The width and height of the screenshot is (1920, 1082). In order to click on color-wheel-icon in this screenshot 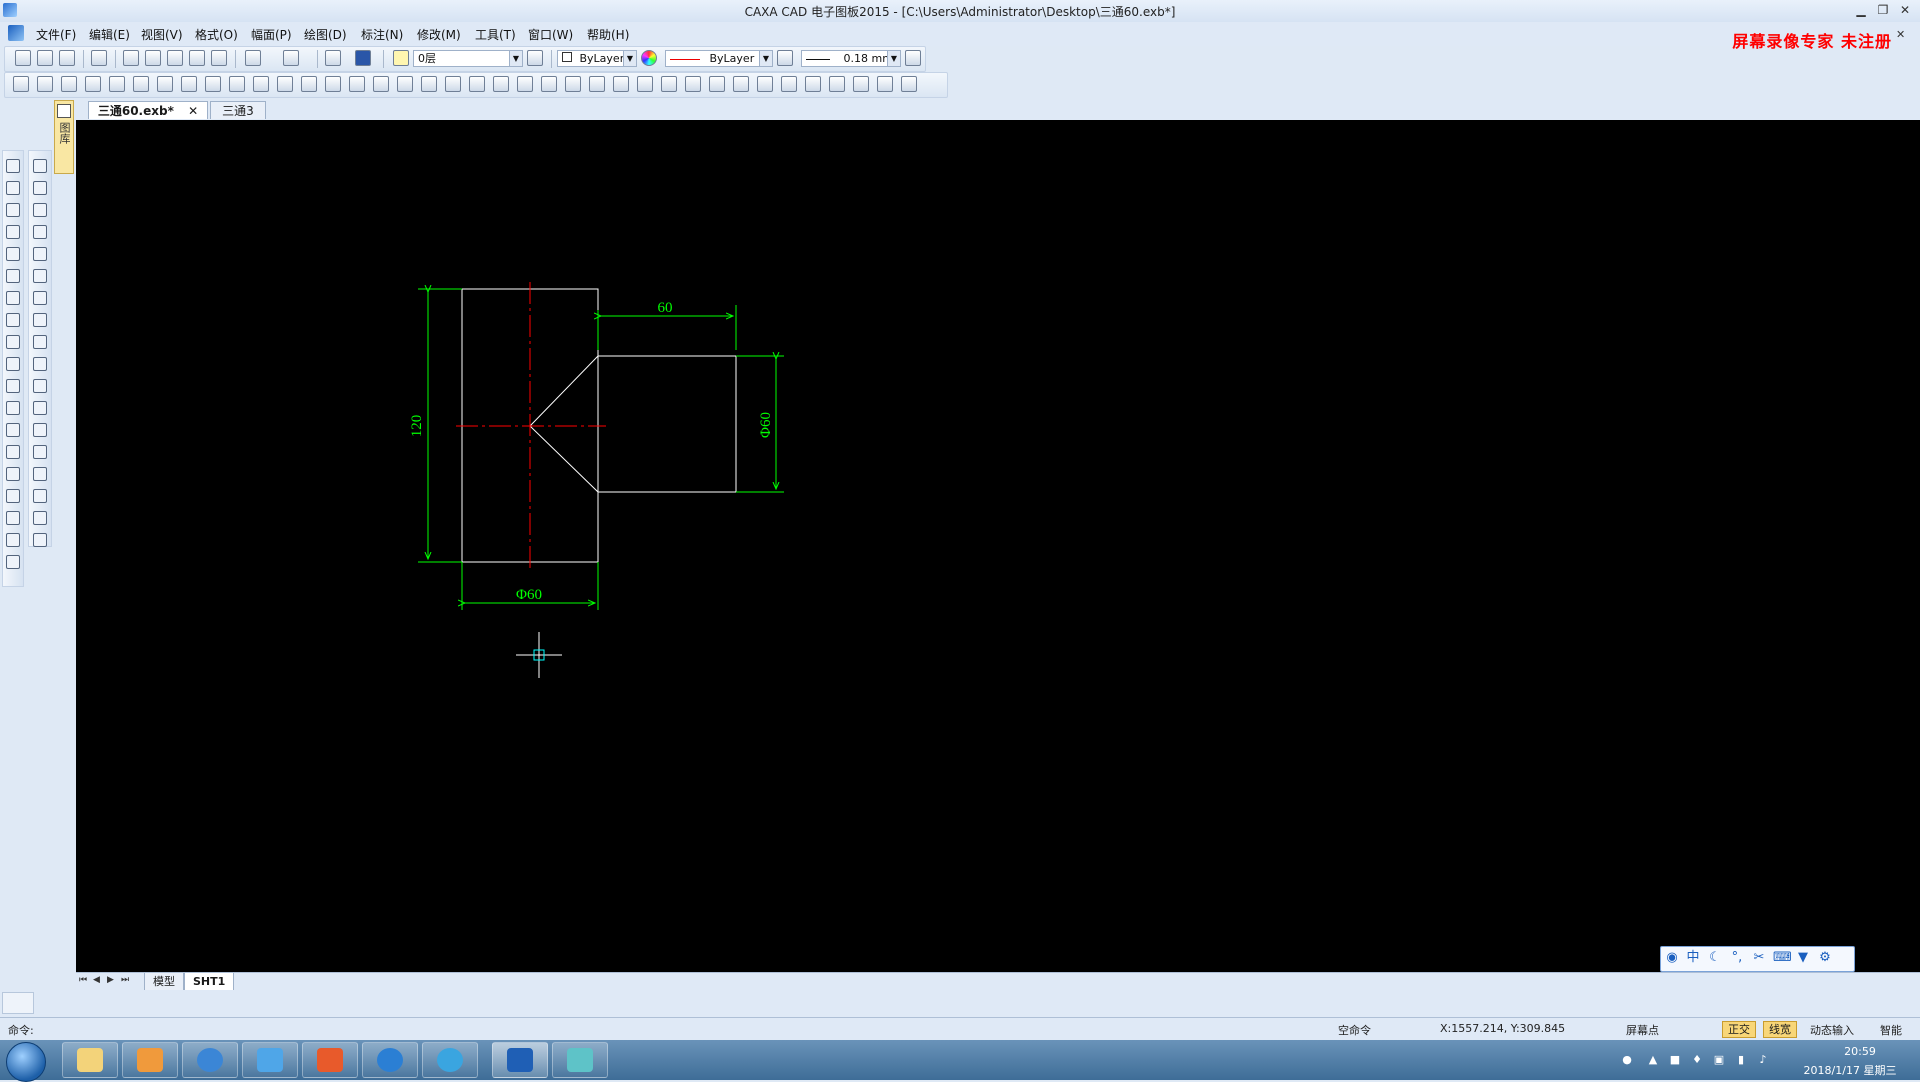, I will do `click(649, 58)`.